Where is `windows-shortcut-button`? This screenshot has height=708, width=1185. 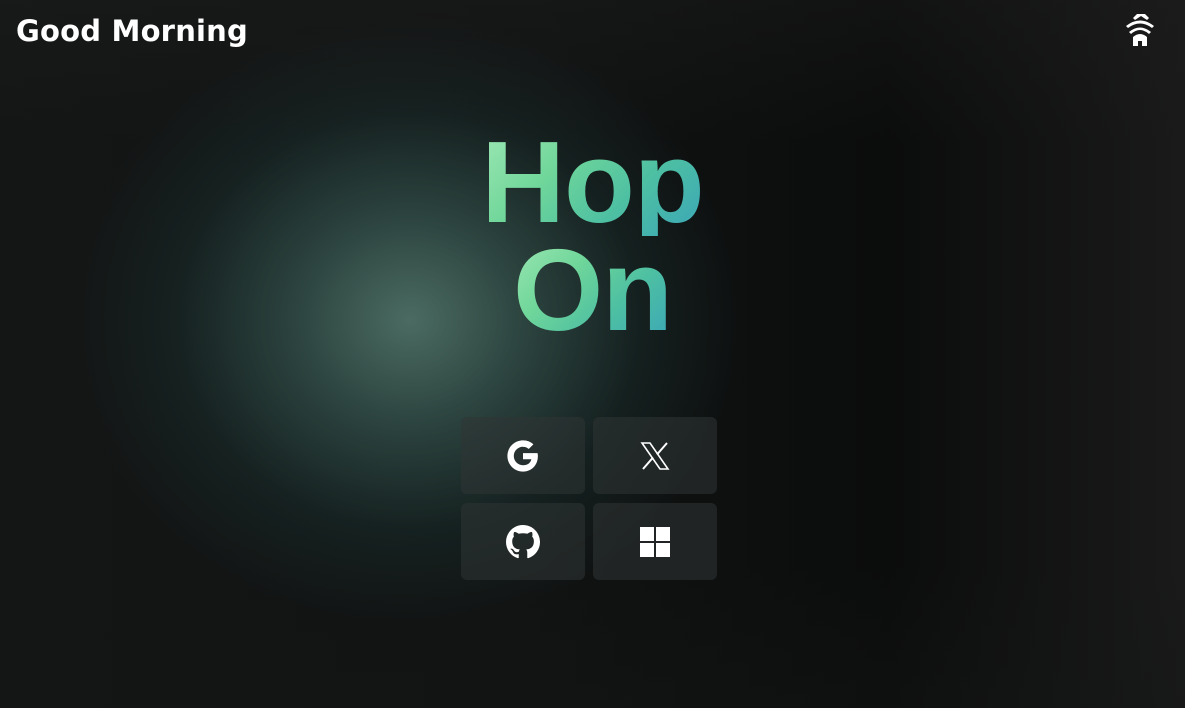
windows-shortcut-button is located at coordinates (655, 541).